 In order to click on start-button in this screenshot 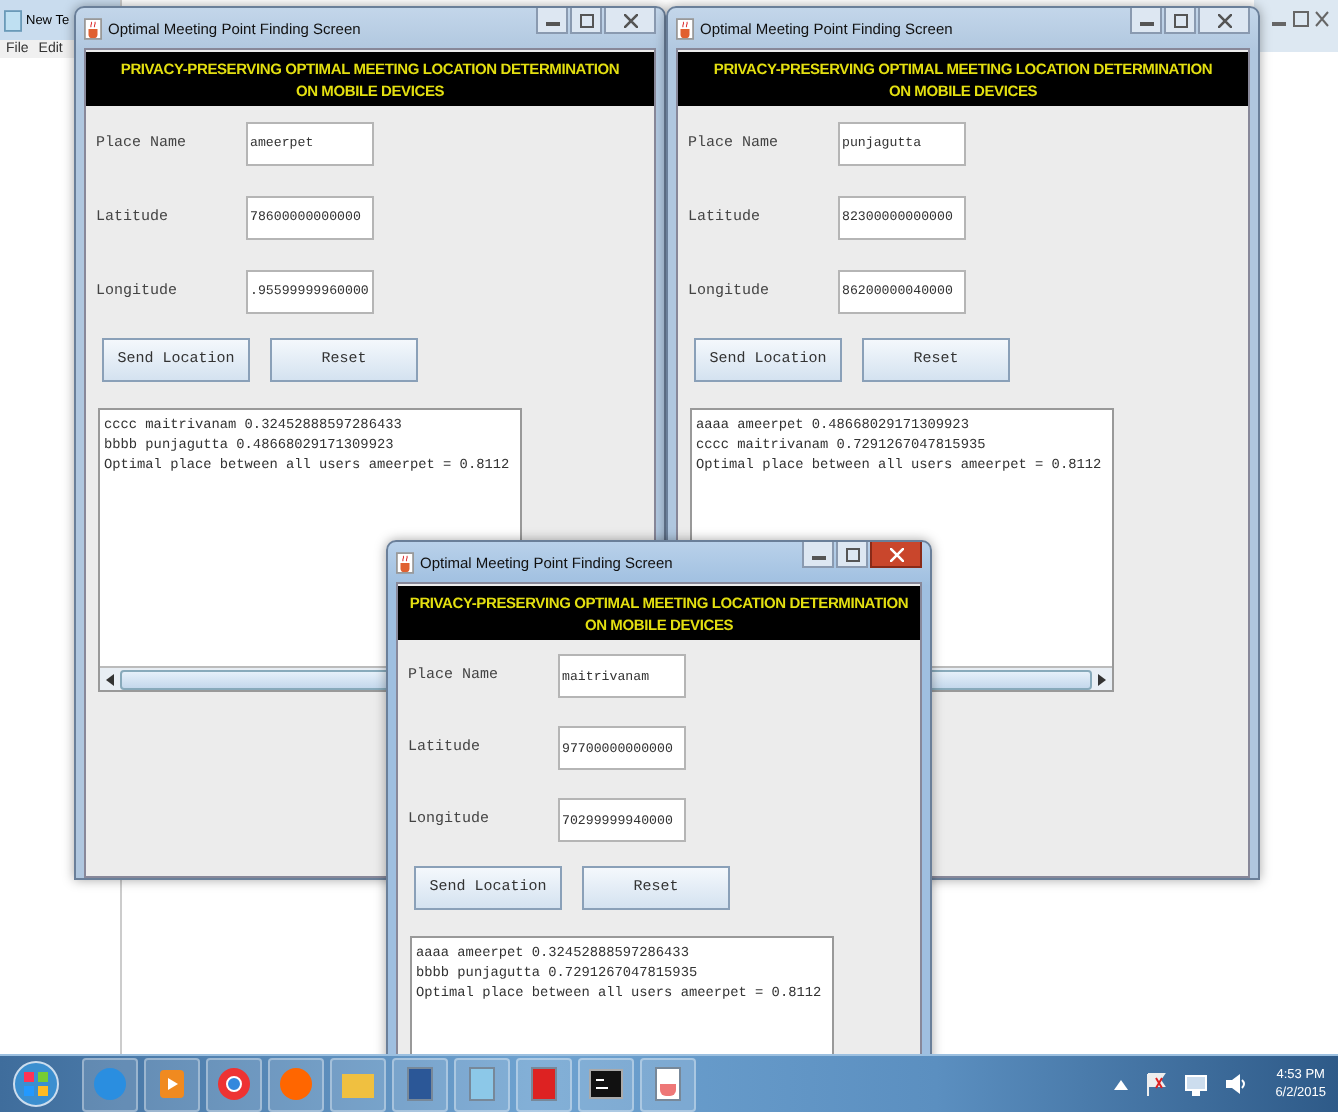, I will do `click(36, 1084)`.